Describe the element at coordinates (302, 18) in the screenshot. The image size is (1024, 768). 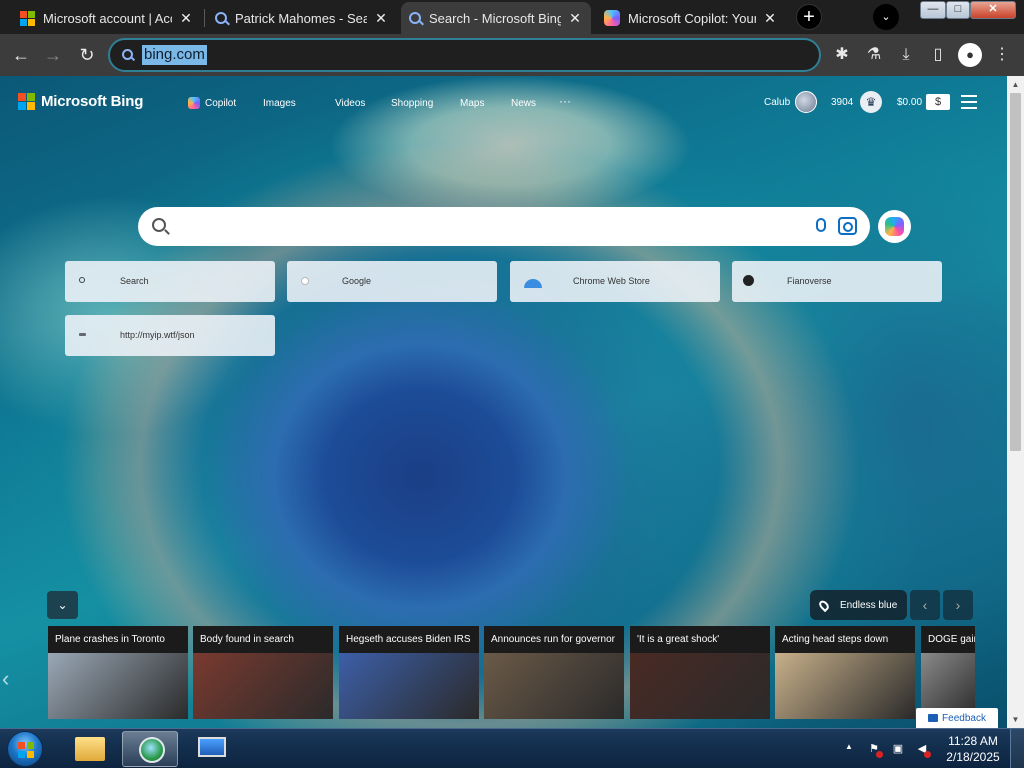
I see `tab-patrick-mahomes: Patrick Mahomes - Sear ✕` at that location.